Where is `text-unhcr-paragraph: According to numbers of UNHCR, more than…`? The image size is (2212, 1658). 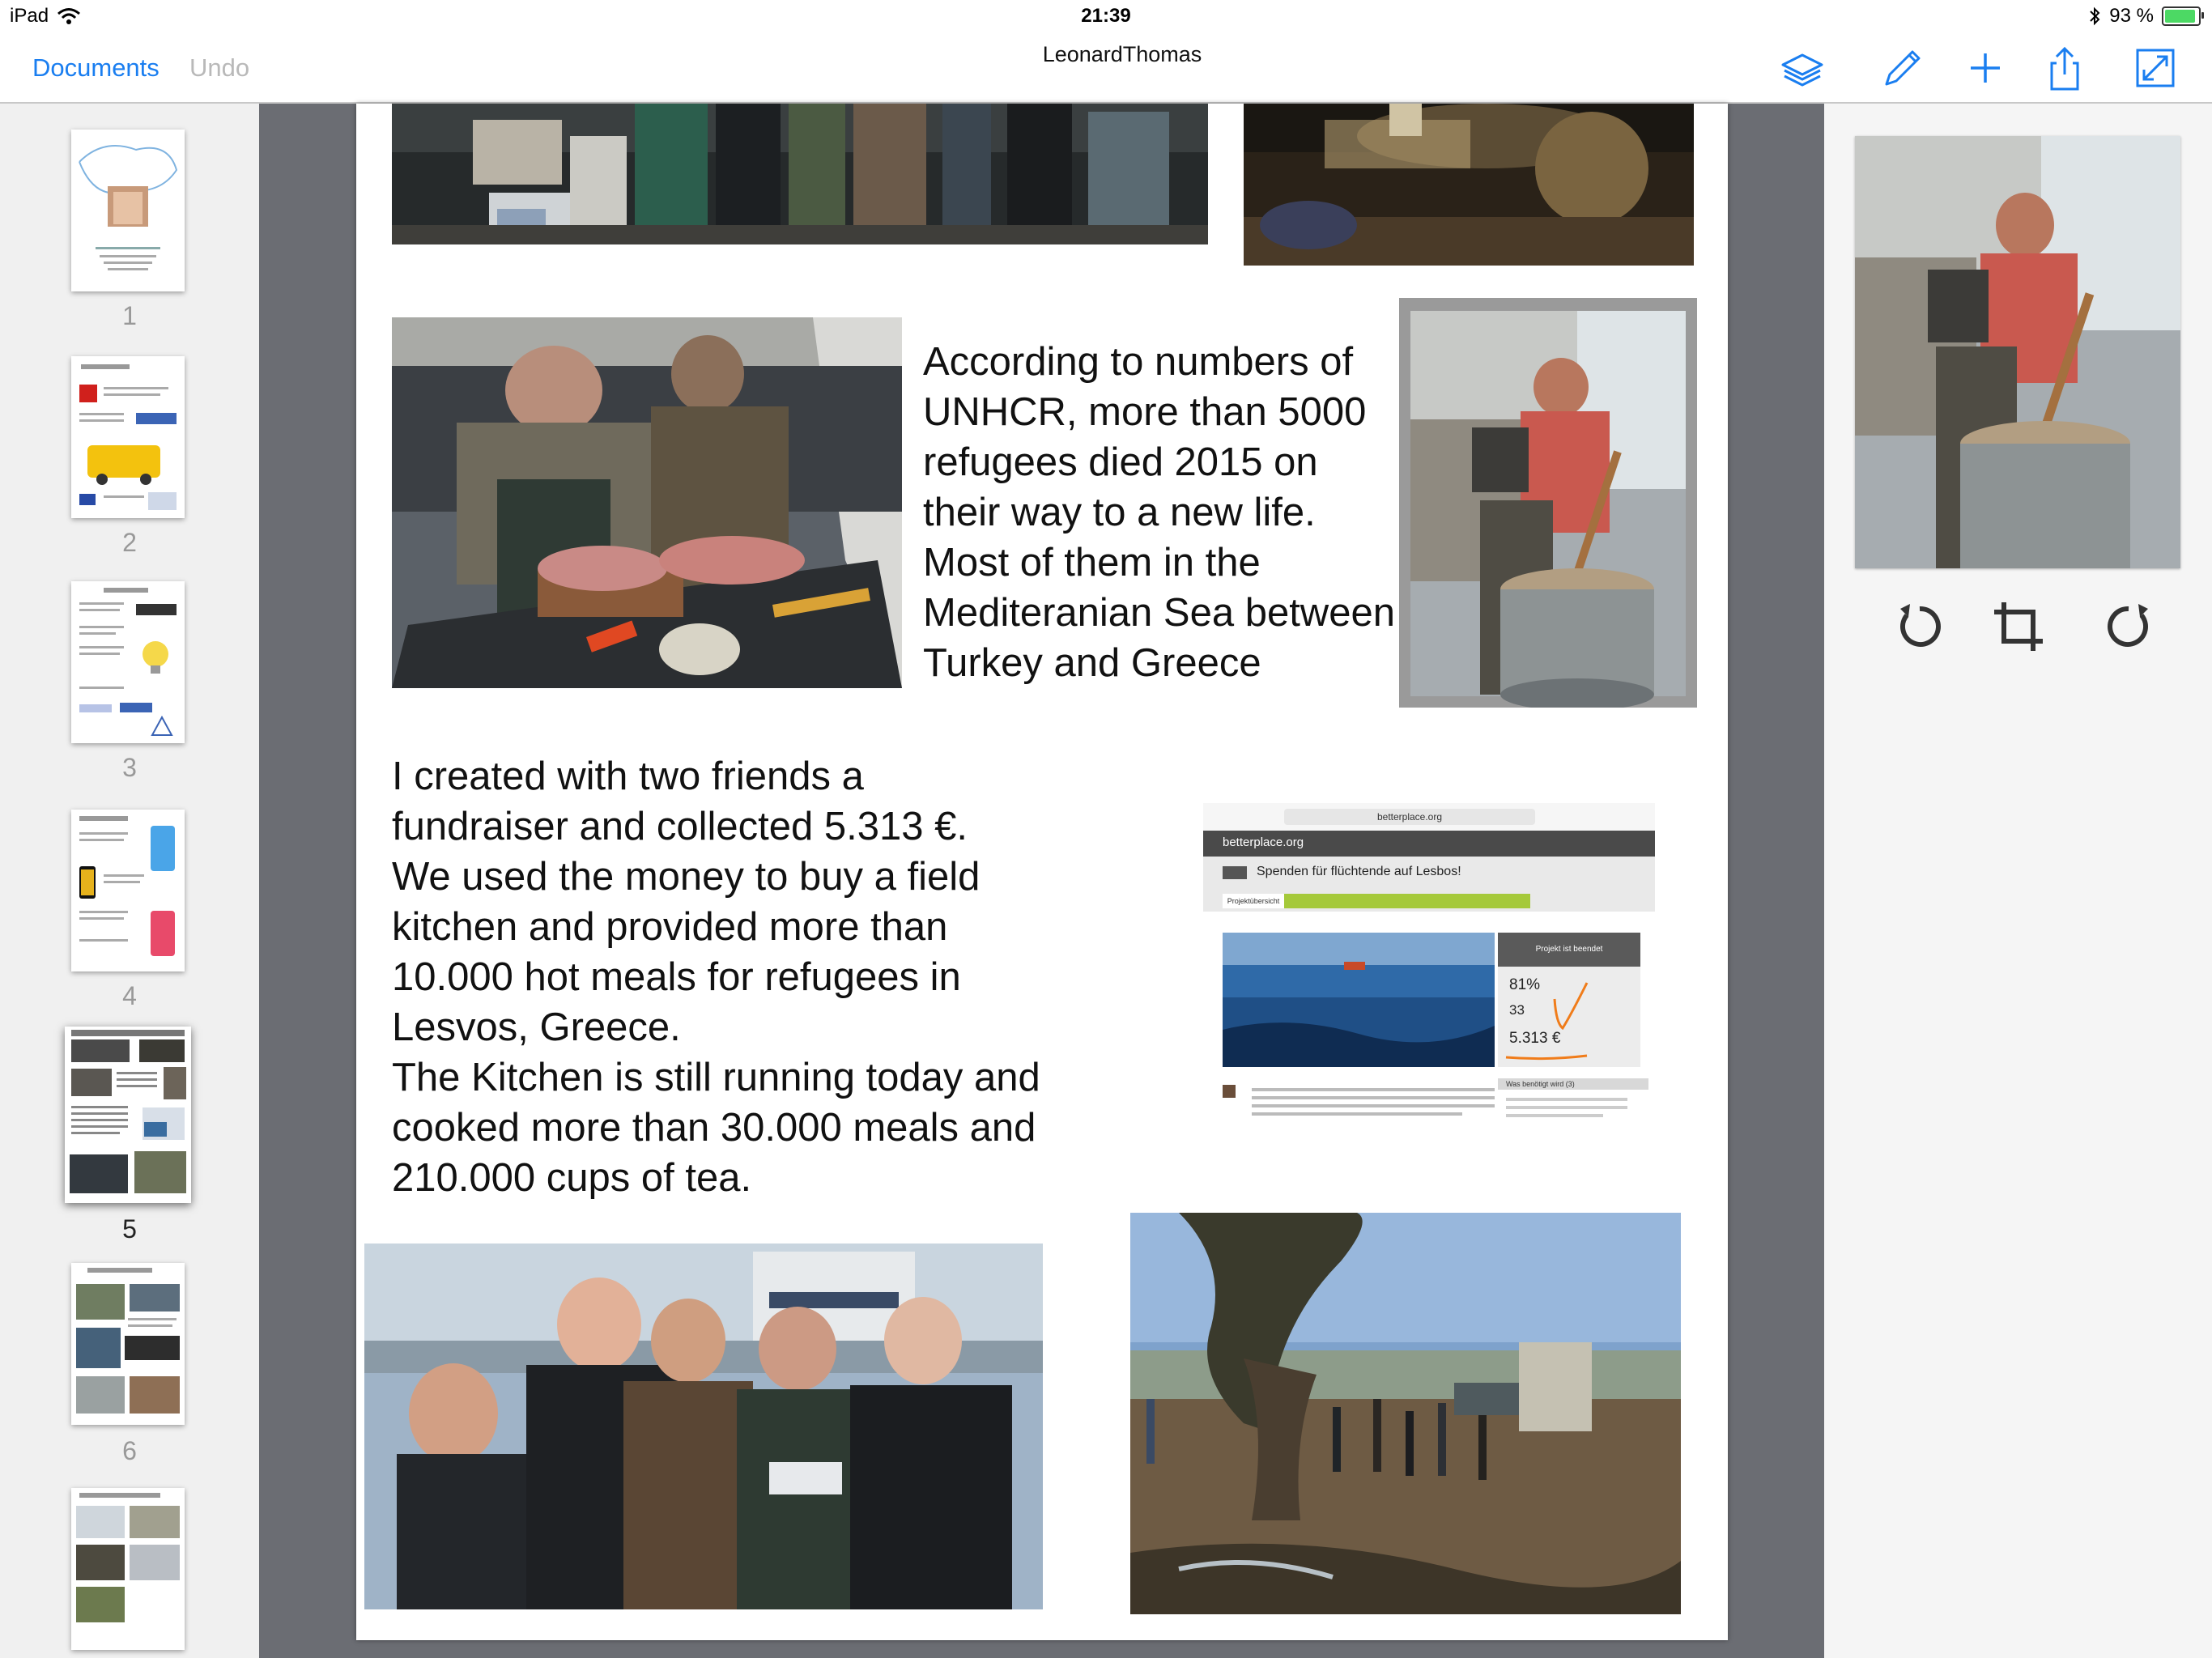
text-unhcr-paragraph: According to numbers of UNHCR, more than… is located at coordinates (1159, 512).